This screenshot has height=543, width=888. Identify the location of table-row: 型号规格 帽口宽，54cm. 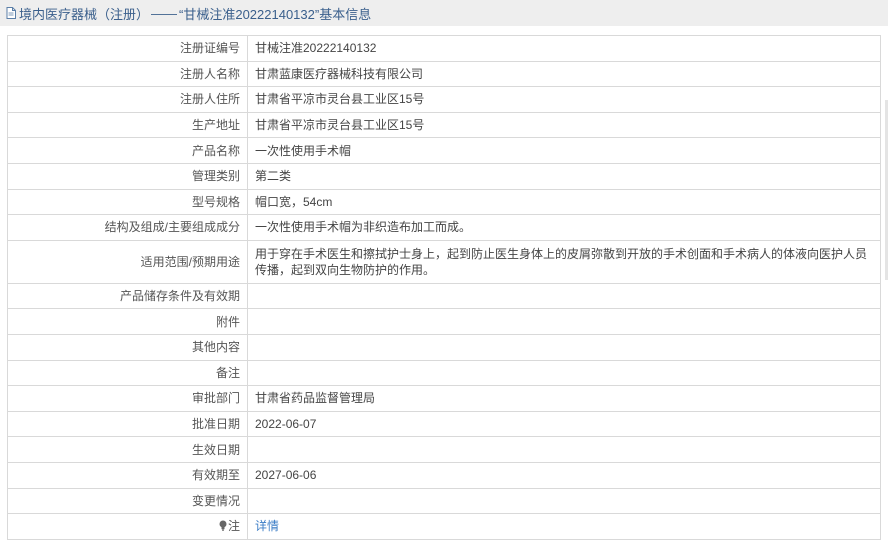
(444, 202).